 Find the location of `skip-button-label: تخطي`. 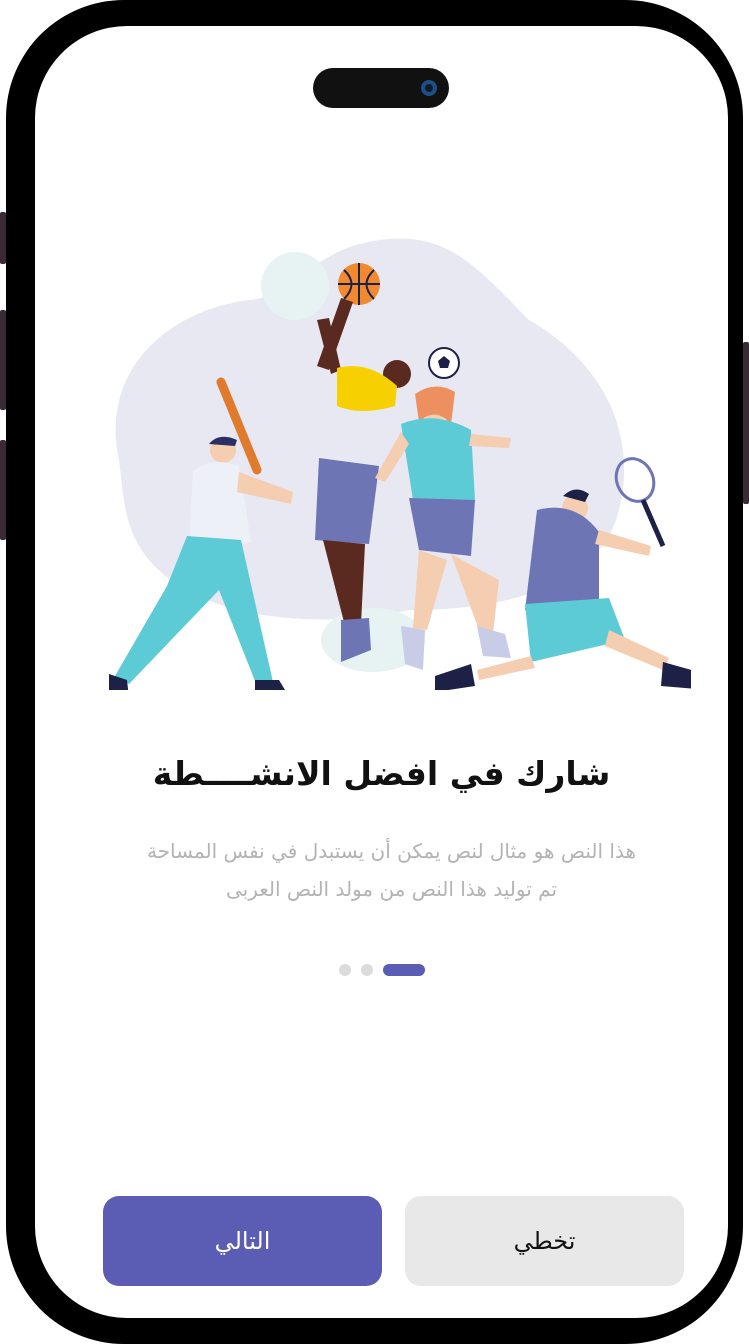

skip-button-label: تخطي is located at coordinates (544, 1241).